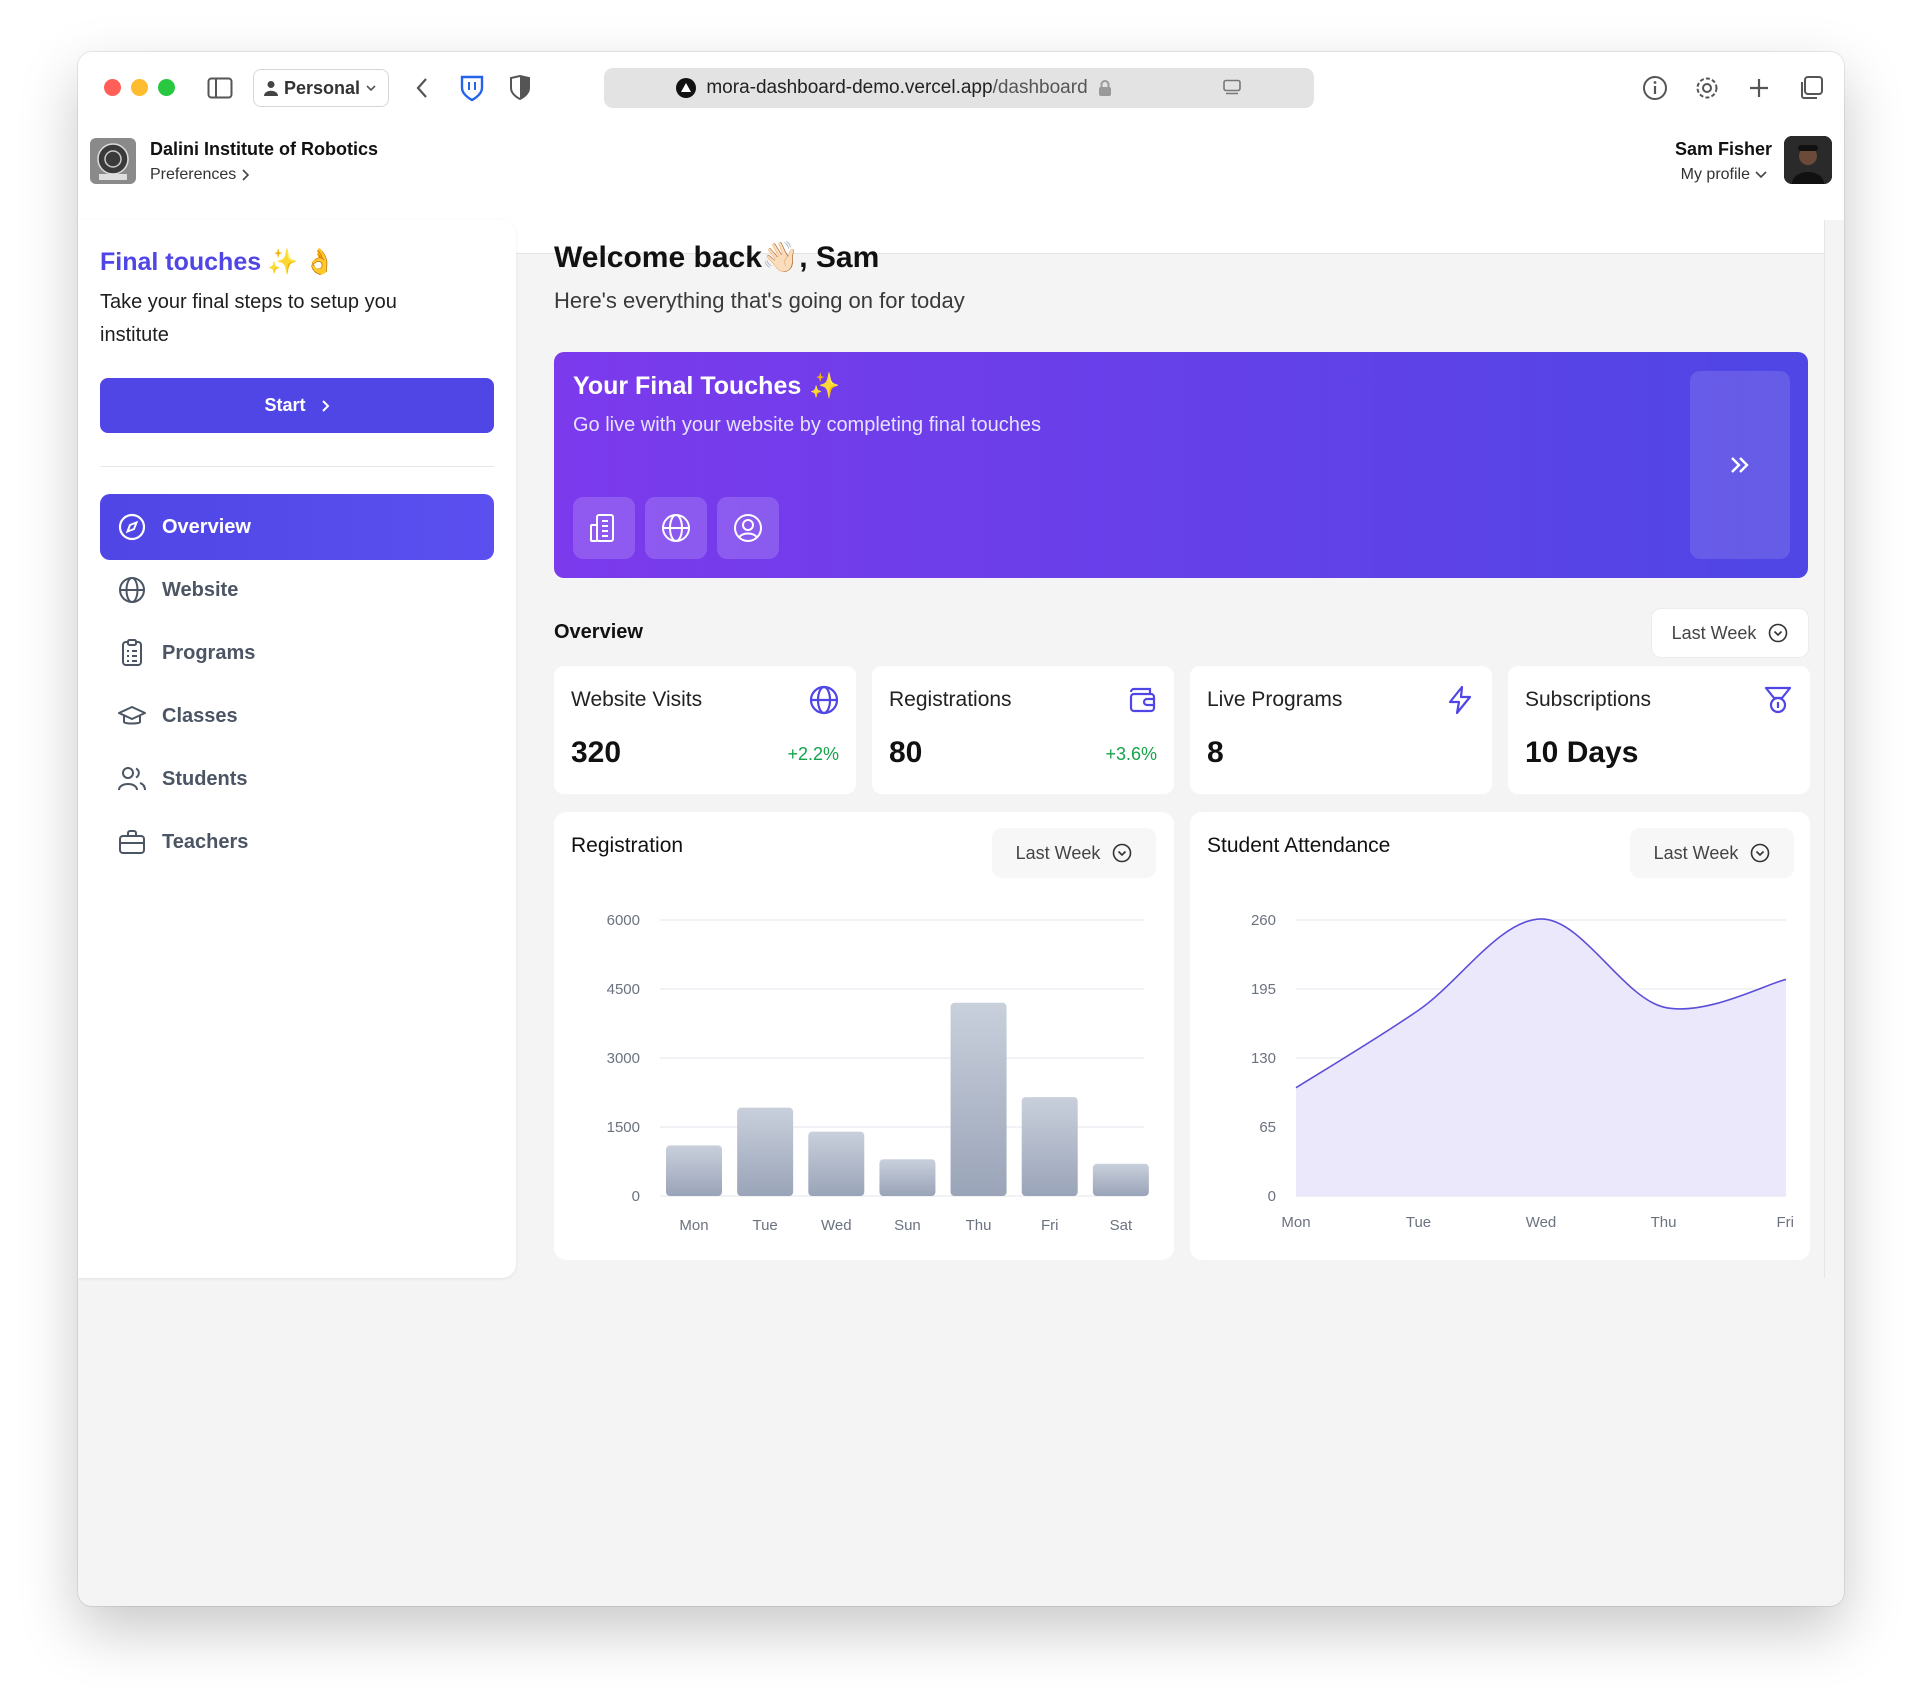 The height and width of the screenshot is (1707, 1920). What do you see at coordinates (1460, 700) in the screenshot?
I see `lightning-icon` at bounding box center [1460, 700].